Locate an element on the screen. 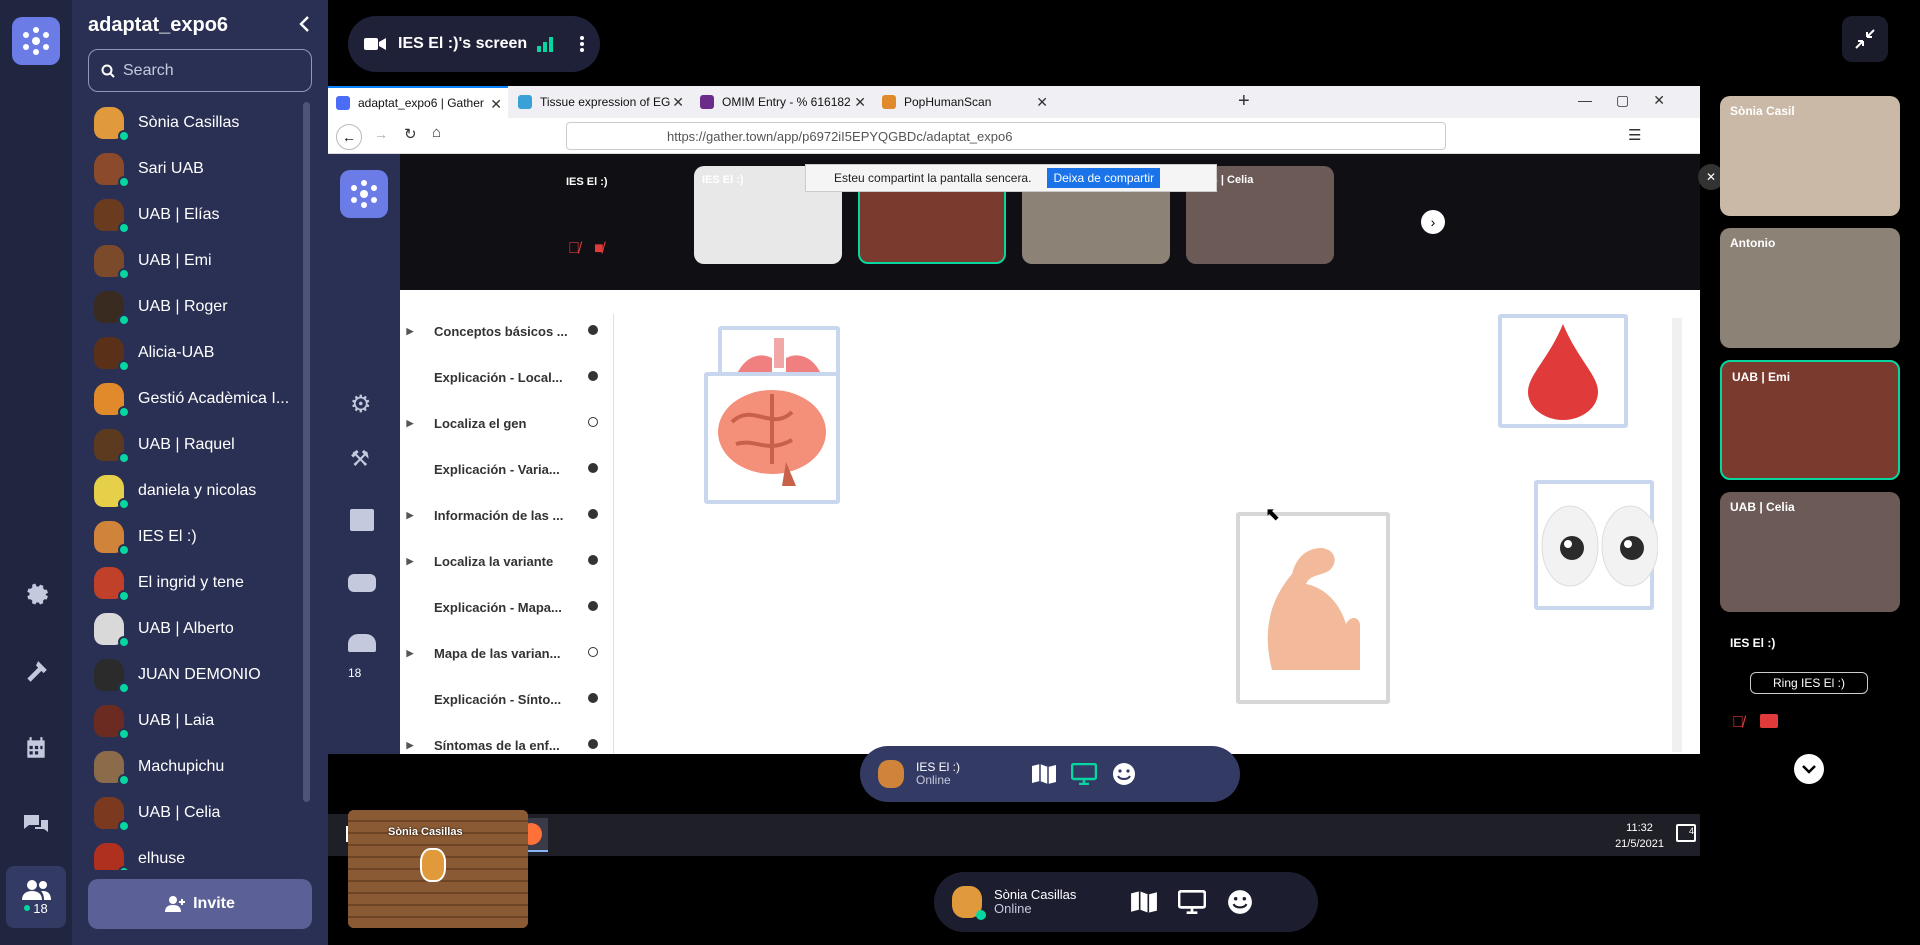 Image resolution: width=1920 pixels, height=945 pixels. ring-button: Ring IES El :) is located at coordinates (1809, 683).